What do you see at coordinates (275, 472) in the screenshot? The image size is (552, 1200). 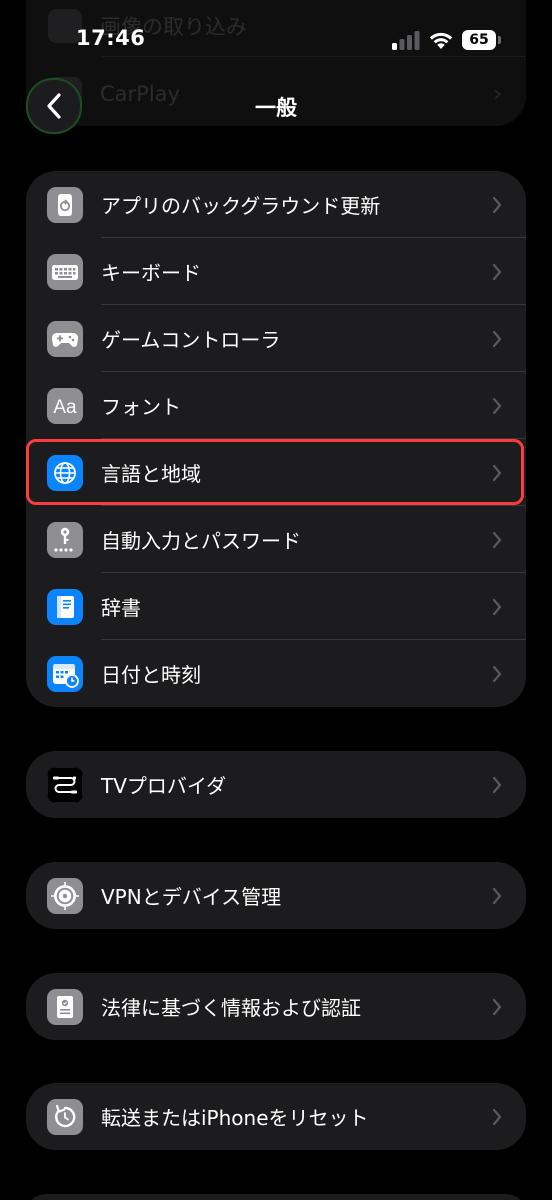 I see `highlight-box` at bounding box center [275, 472].